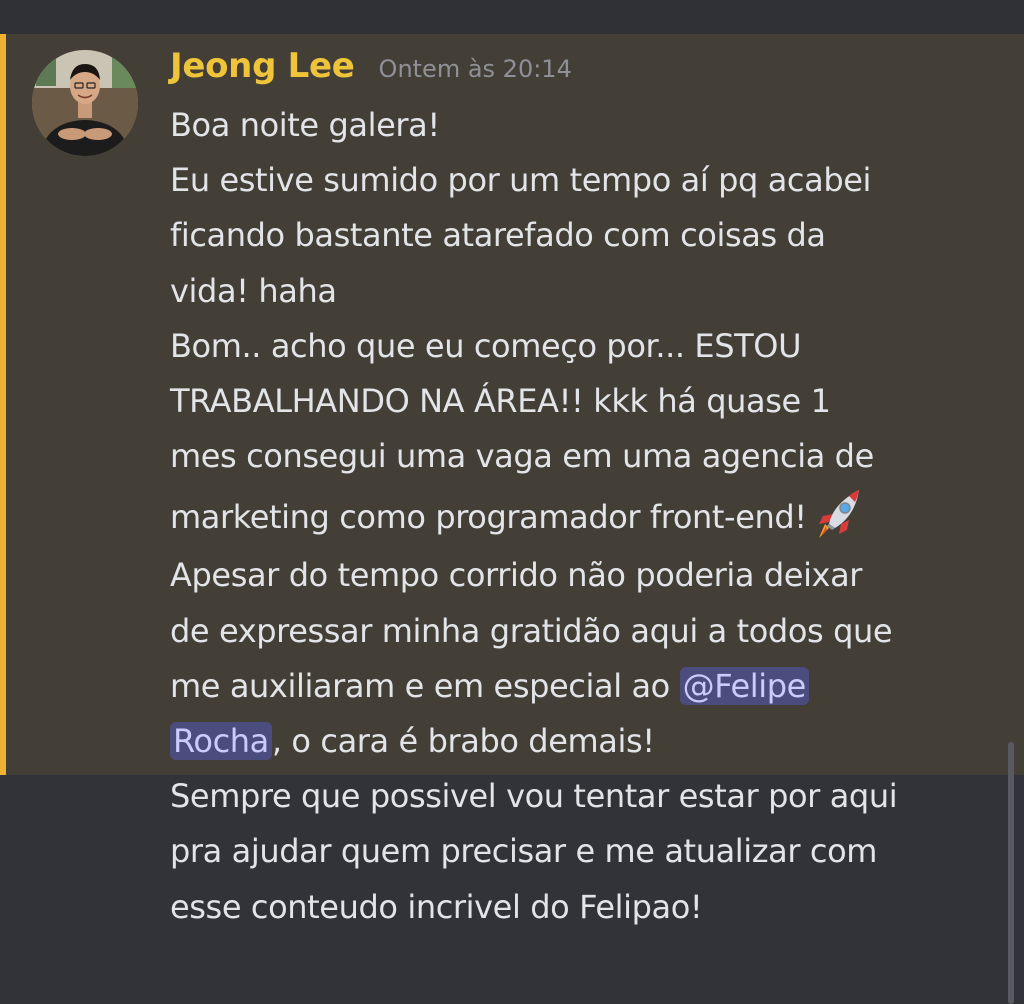  I want to click on message-line: vida! haha, so click(253, 290).